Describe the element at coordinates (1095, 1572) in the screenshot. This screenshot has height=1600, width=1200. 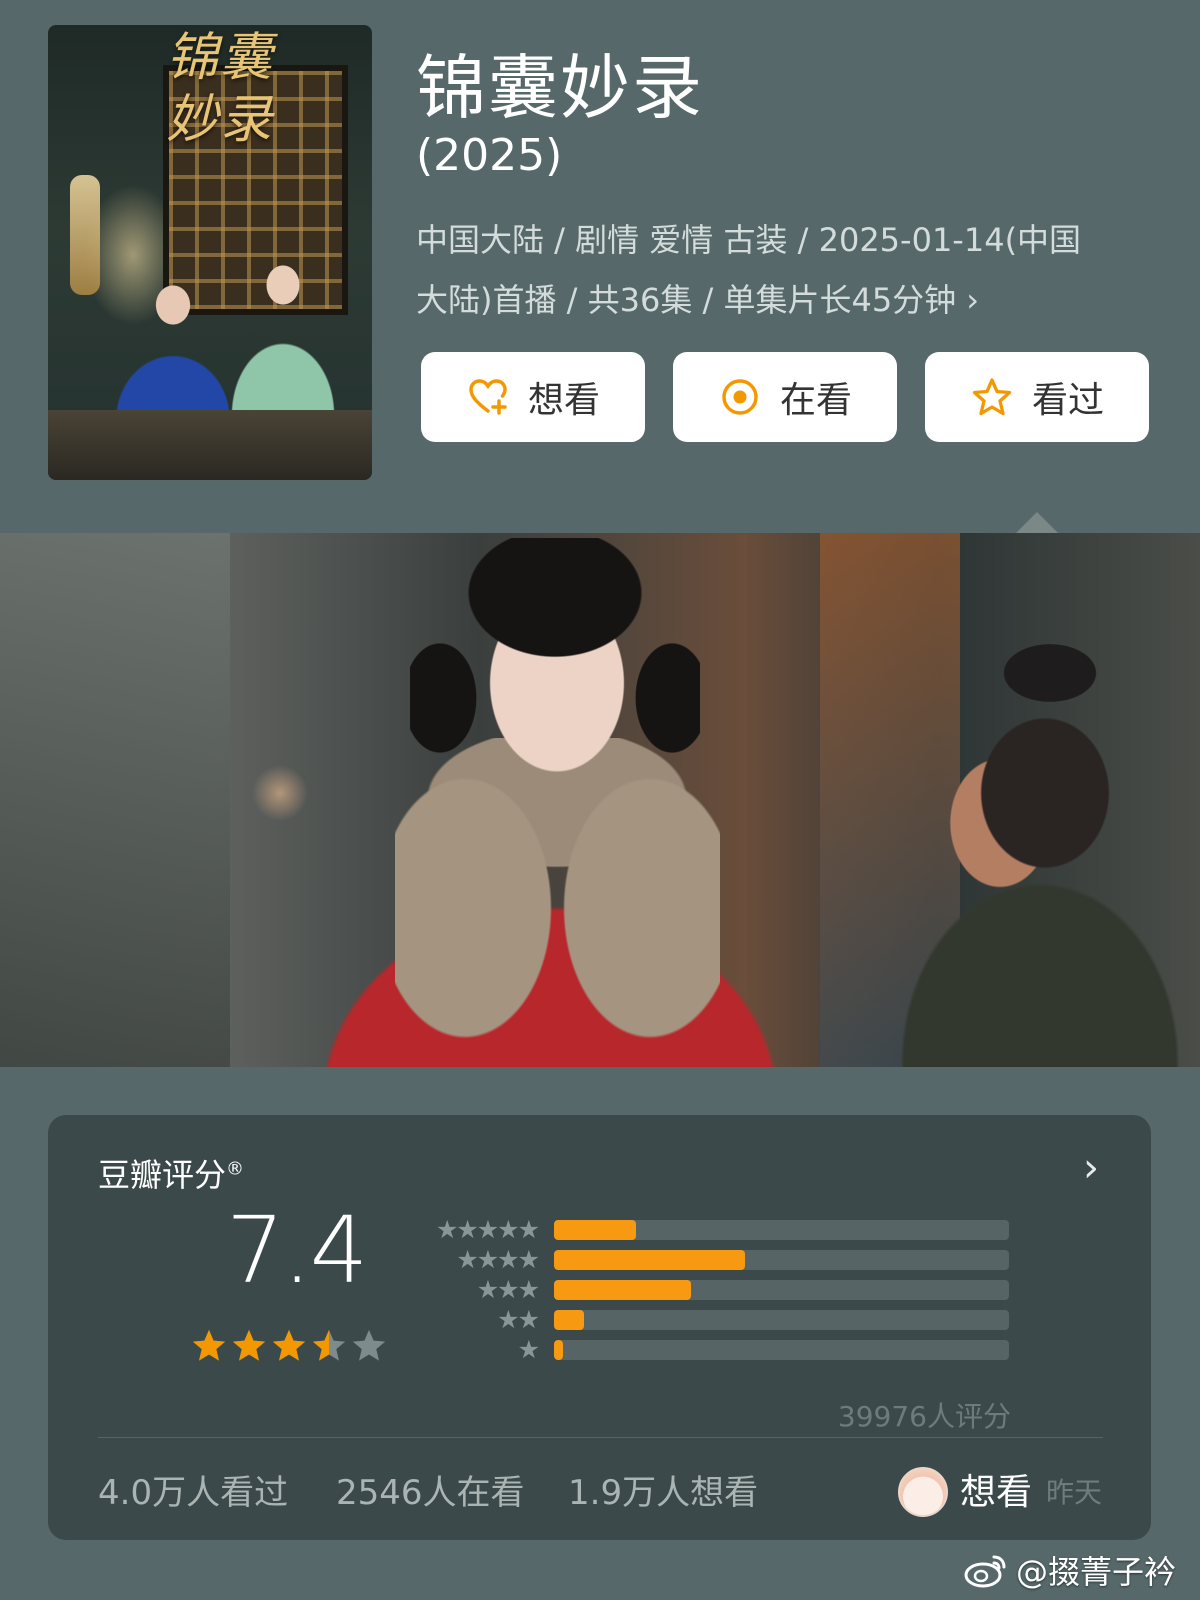
I see `watermark-handle: @掇菁子衿` at that location.